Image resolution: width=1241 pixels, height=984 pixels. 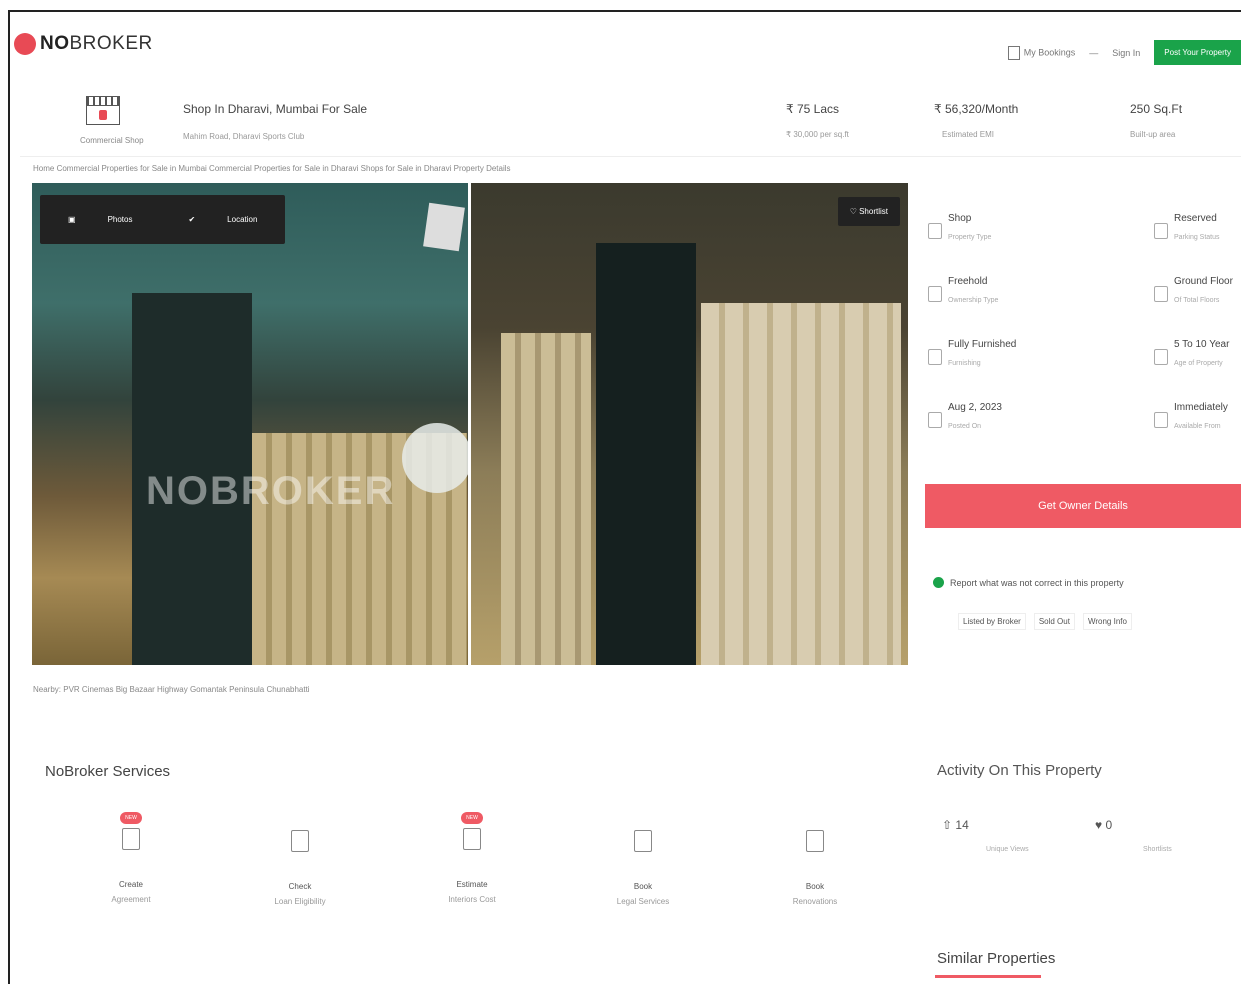 What do you see at coordinates (935, 357) in the screenshot?
I see `furnishing-icon` at bounding box center [935, 357].